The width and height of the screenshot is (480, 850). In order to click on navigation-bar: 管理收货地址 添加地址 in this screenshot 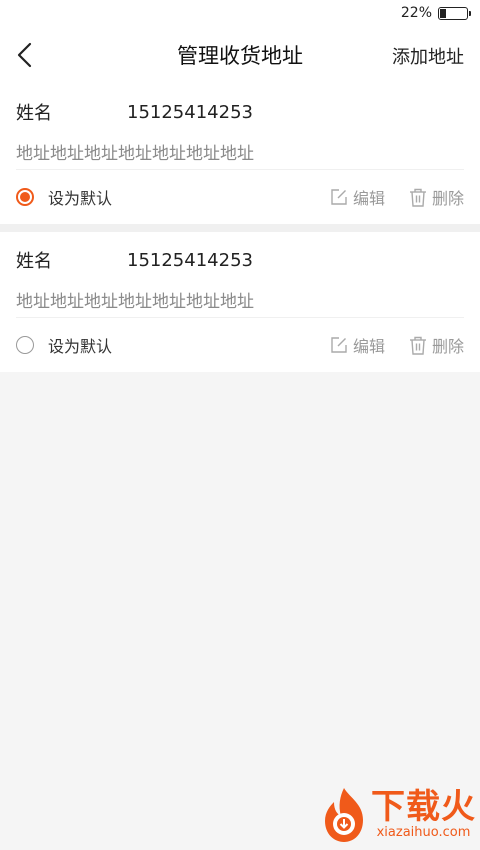, I will do `click(240, 55)`.